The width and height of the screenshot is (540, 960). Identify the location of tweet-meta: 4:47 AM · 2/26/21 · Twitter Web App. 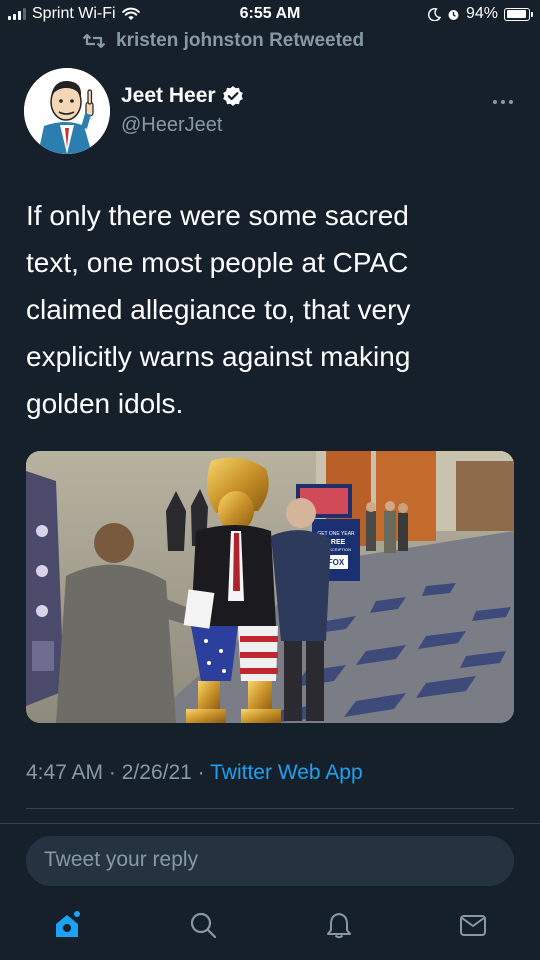
(194, 773).